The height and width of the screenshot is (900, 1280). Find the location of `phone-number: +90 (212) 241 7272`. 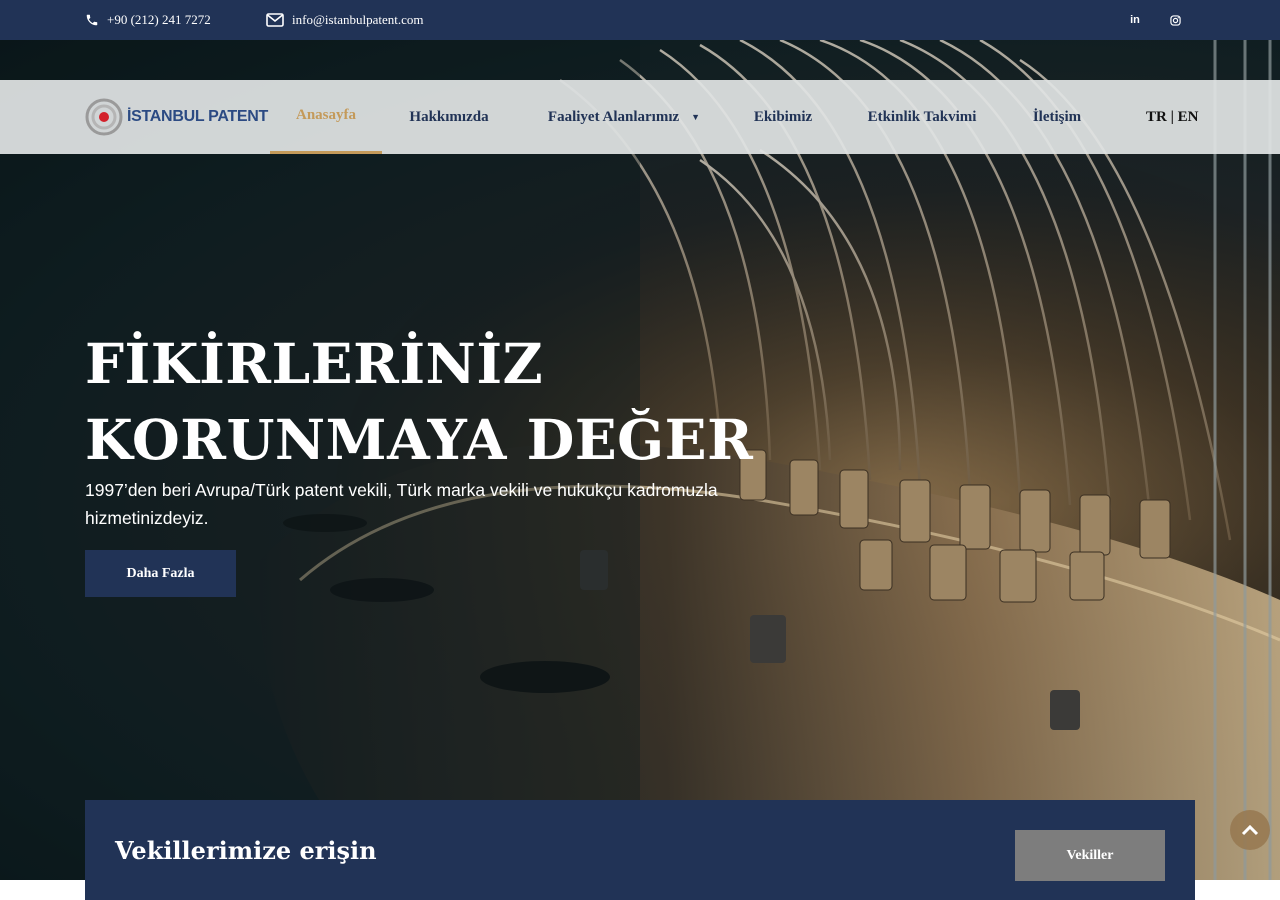

phone-number: +90 (212) 241 7272 is located at coordinates (159, 19).